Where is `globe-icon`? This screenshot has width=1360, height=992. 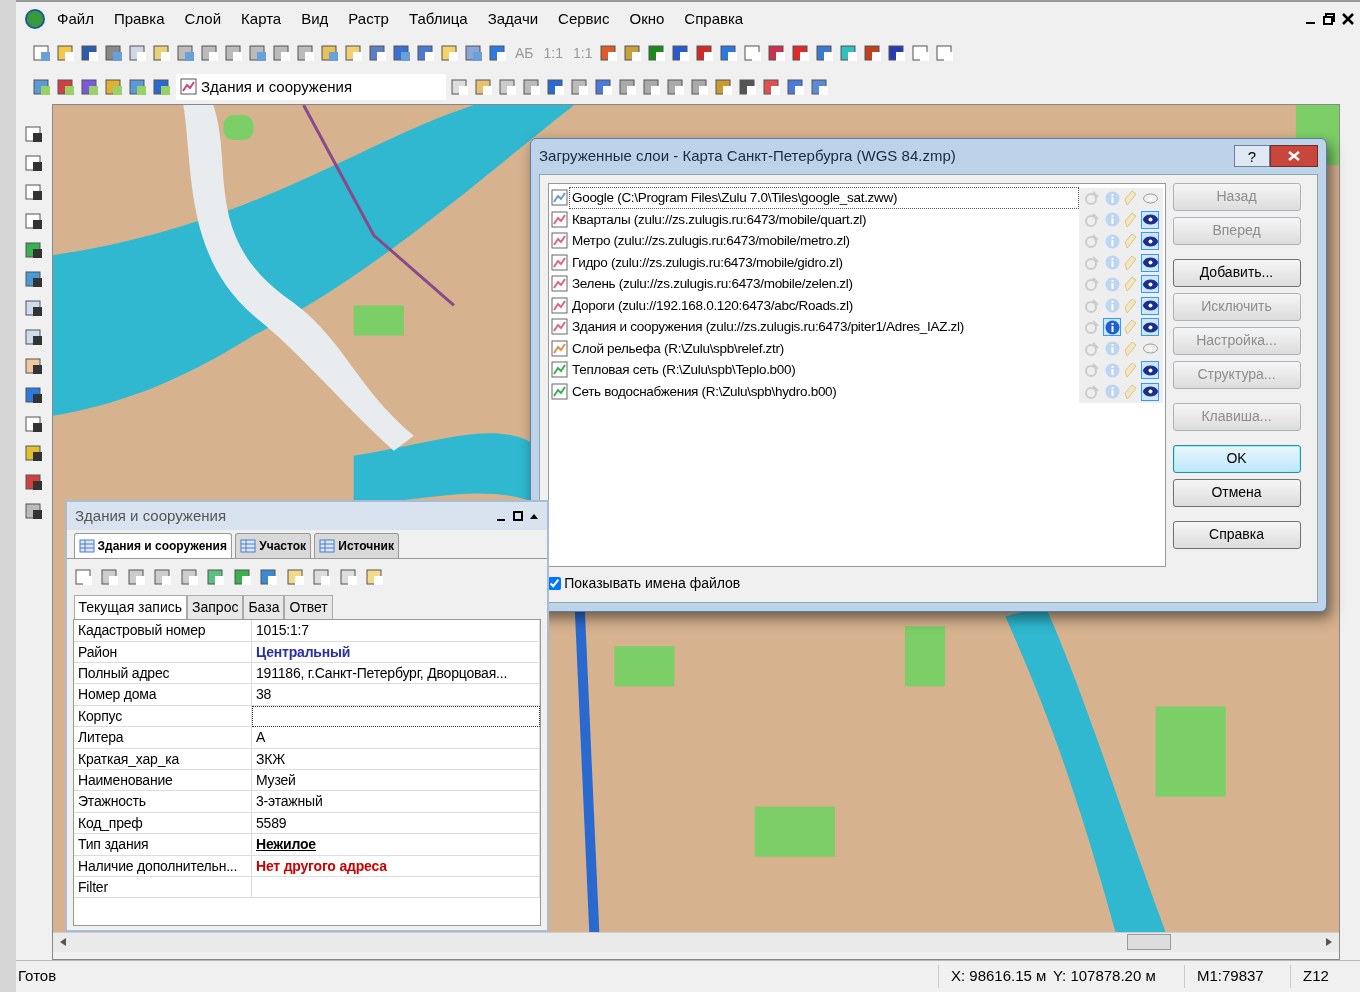 globe-icon is located at coordinates (35, 19).